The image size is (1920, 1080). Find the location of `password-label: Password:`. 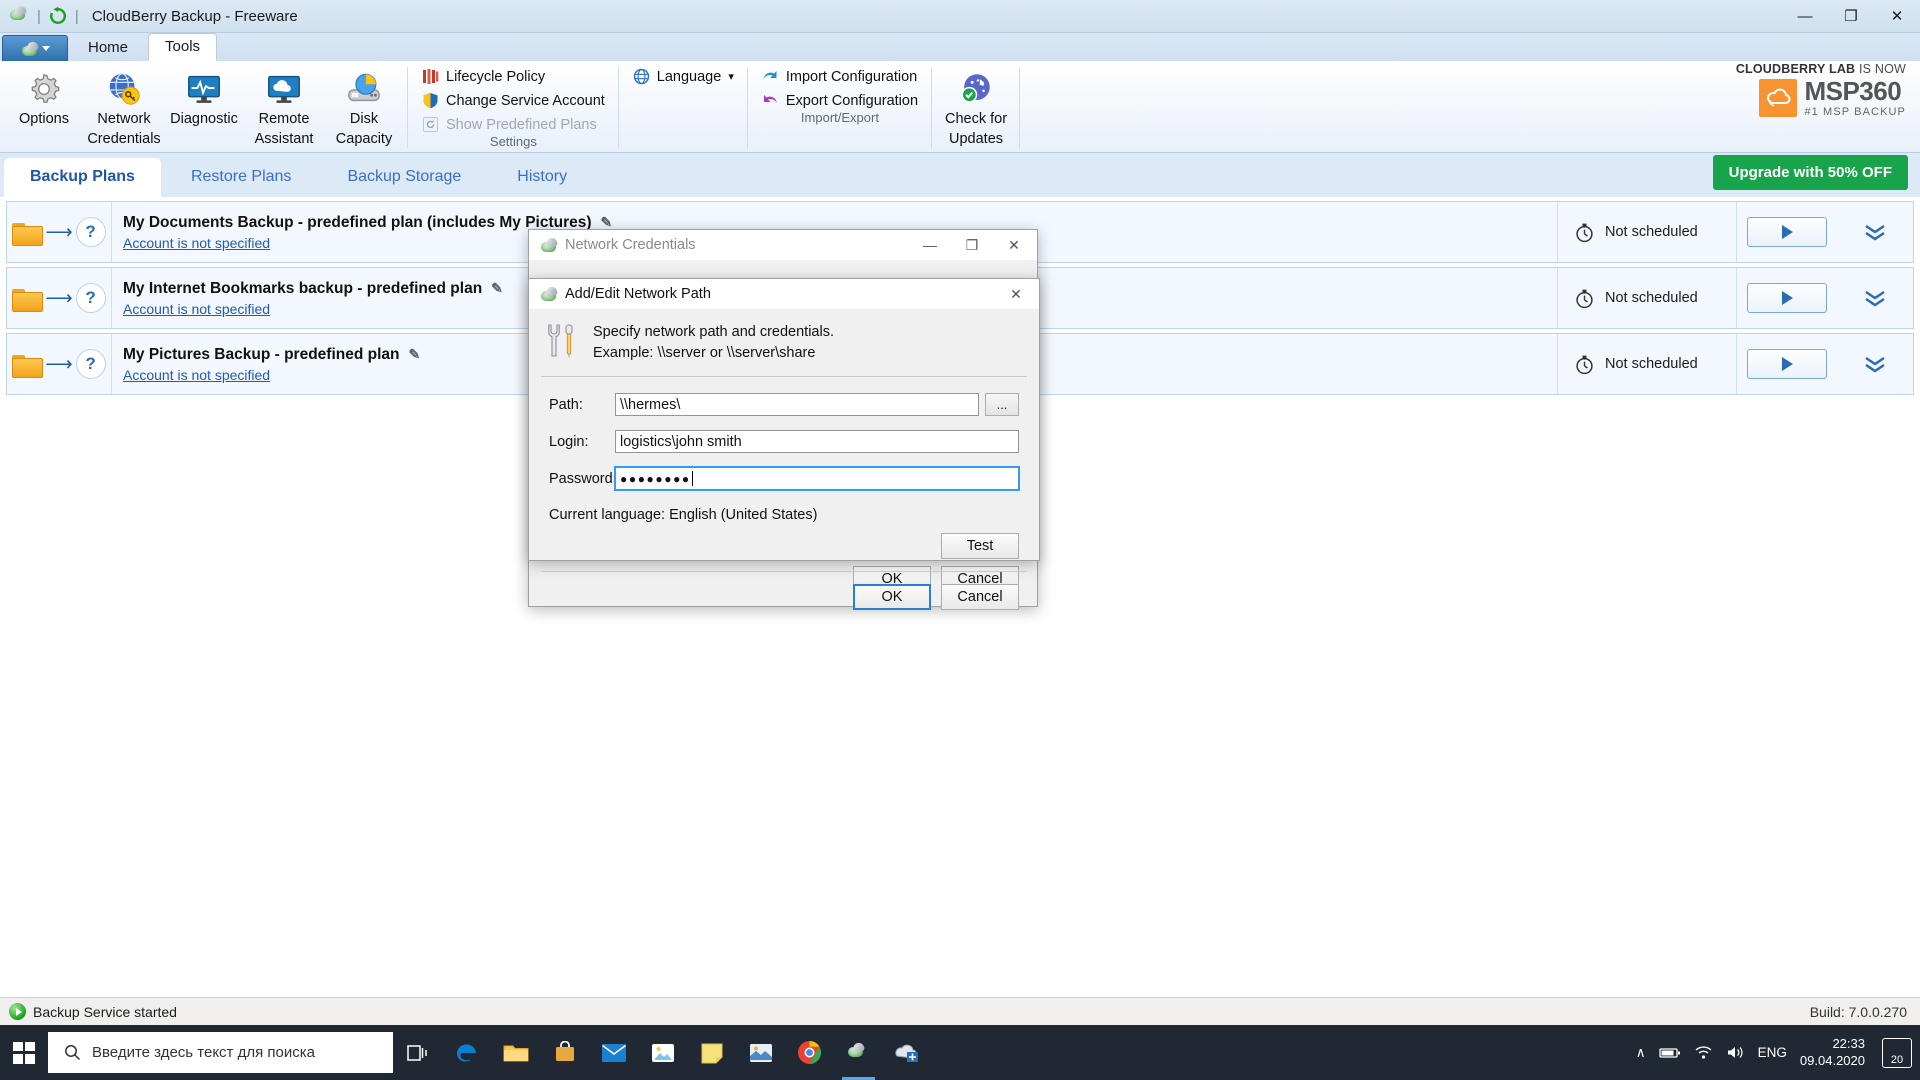

password-label: Password: is located at coordinates (583, 478).